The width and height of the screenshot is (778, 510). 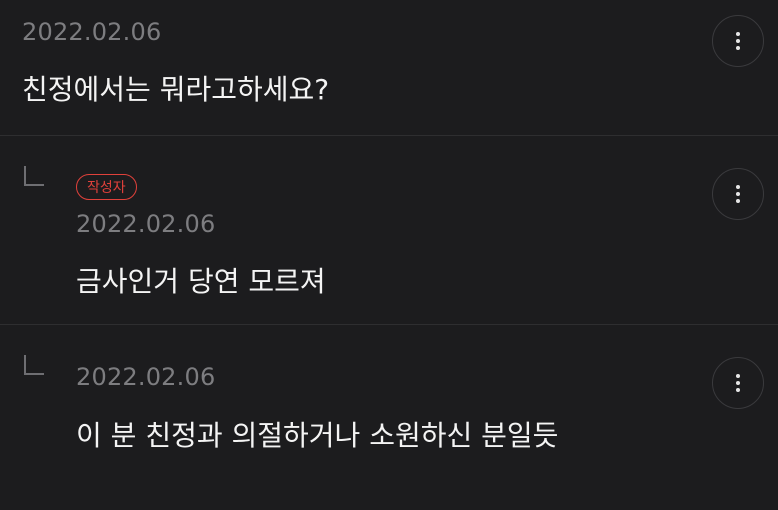 What do you see at coordinates (317, 435) in the screenshot?
I see `comment-text: 이 분 친정과 의절하거나 소원하신 분일듯` at bounding box center [317, 435].